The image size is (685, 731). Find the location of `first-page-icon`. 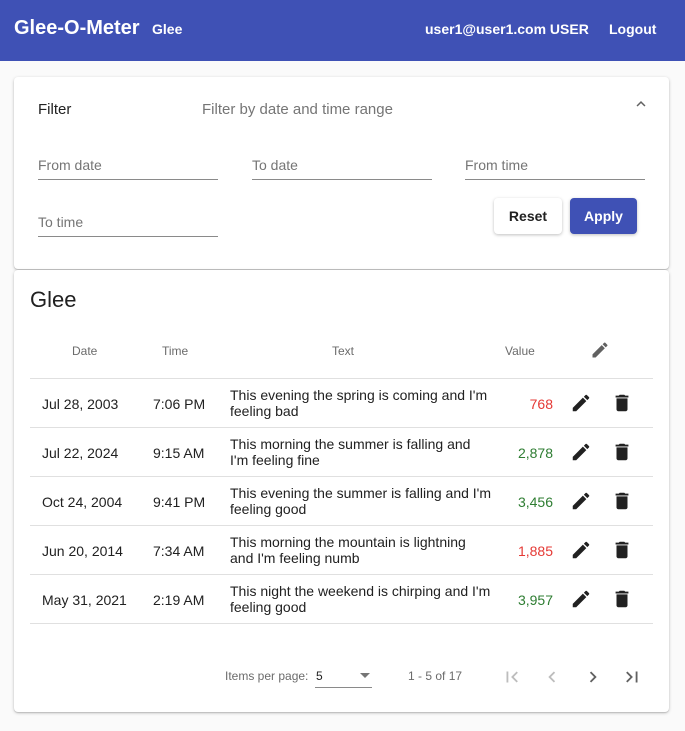

first-page-icon is located at coordinates (512, 677).